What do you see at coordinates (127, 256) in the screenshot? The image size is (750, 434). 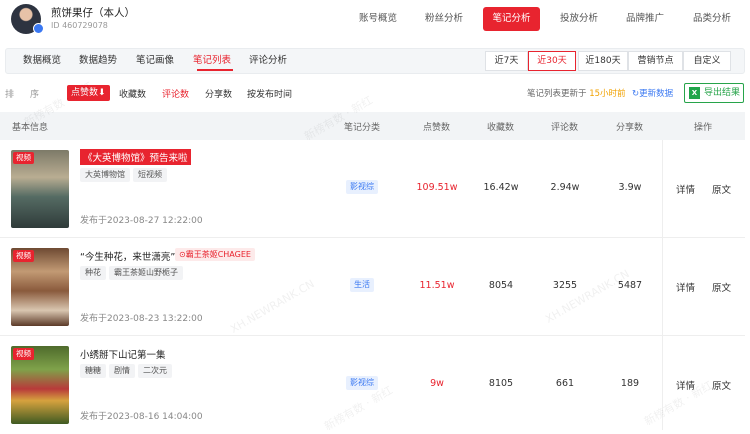 I see `note-title: “今生种花，来世潇亮”` at bounding box center [127, 256].